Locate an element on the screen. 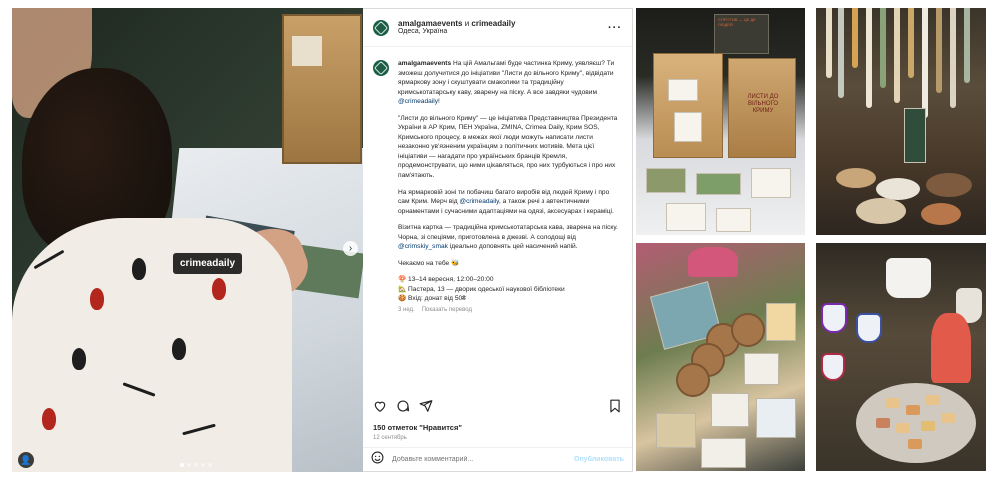  caption-p5: Чекаємо на тебе 🐝 is located at coordinates (429, 263).